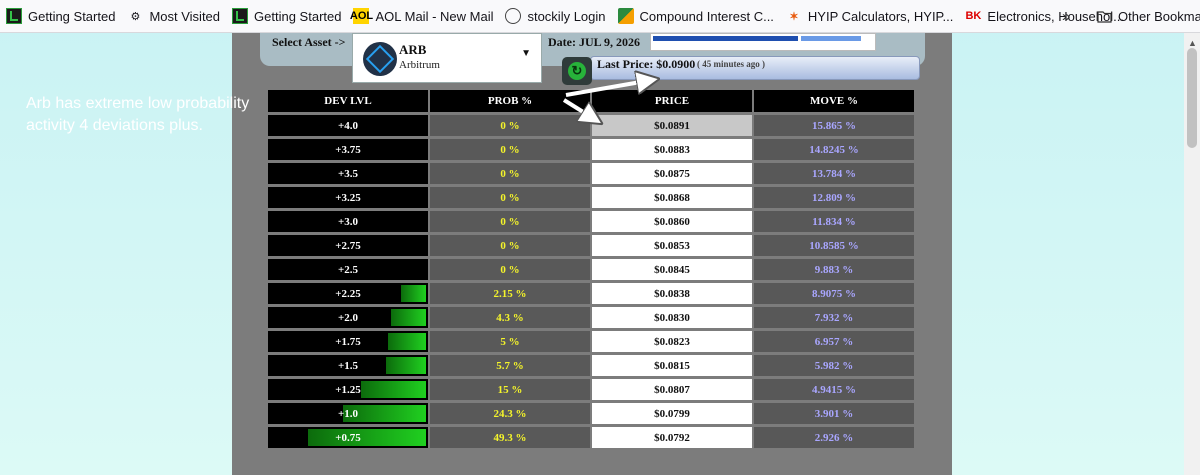 The width and height of the screenshot is (1200, 475). What do you see at coordinates (1192, 98) in the screenshot?
I see `scrollbar-thumb` at bounding box center [1192, 98].